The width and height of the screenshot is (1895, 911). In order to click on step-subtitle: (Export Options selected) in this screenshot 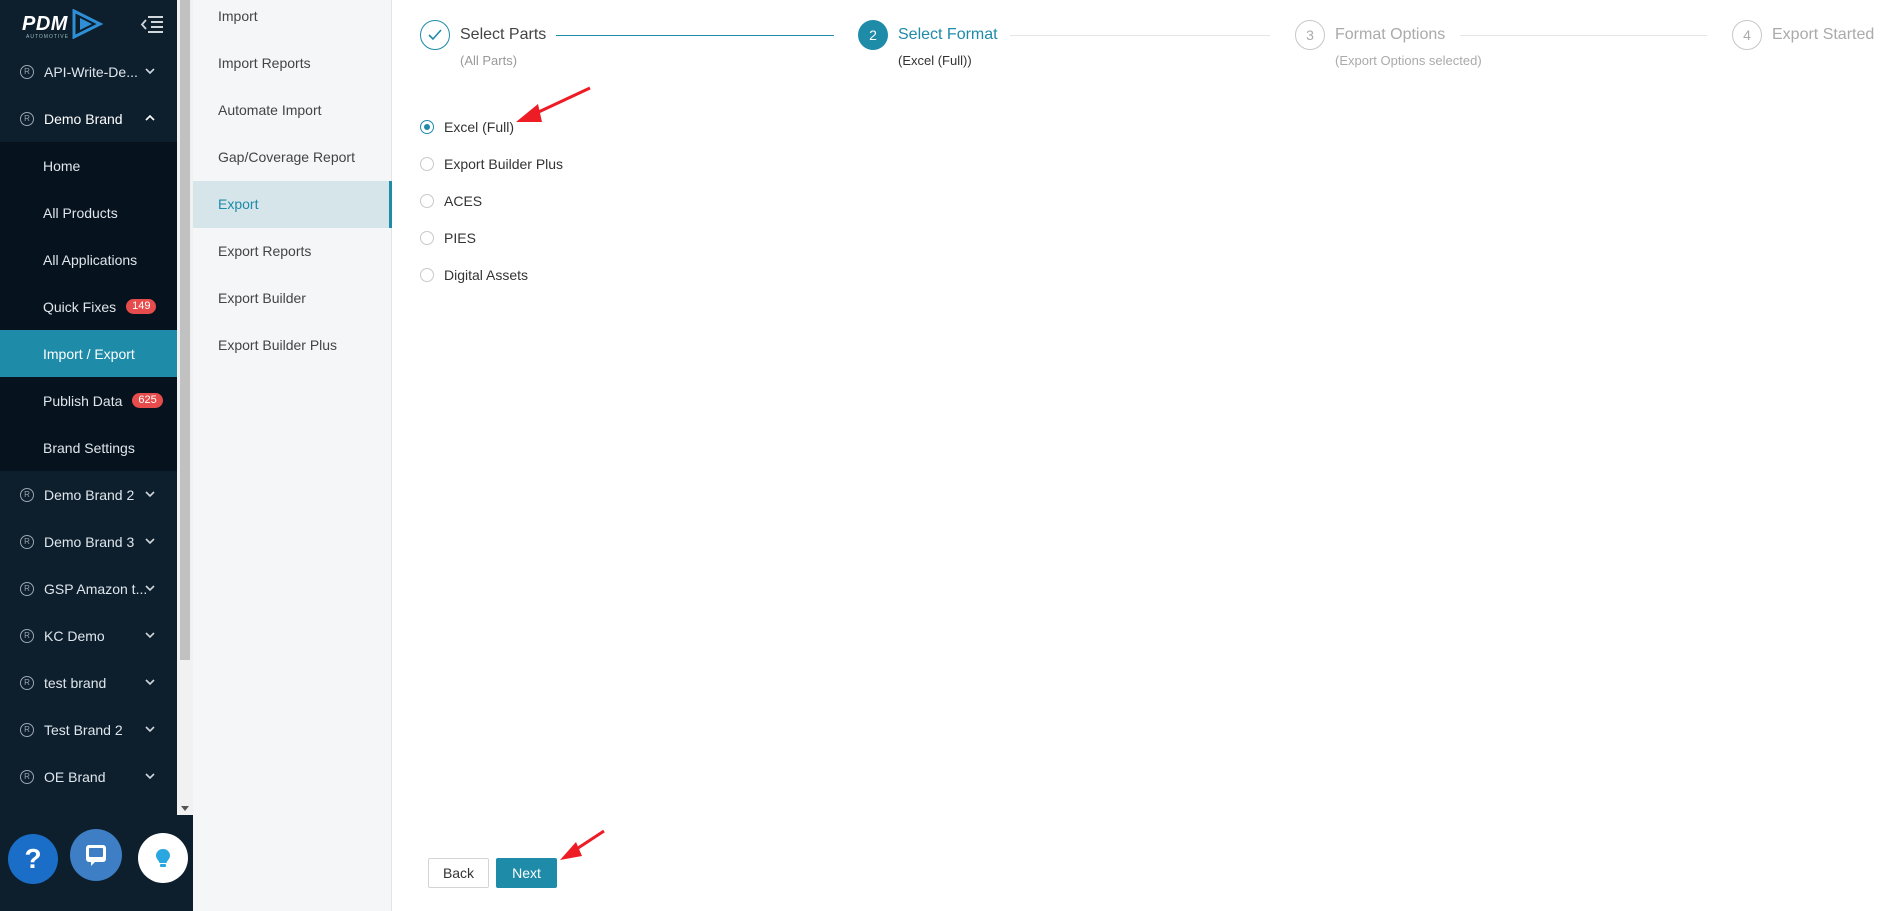, I will do `click(1408, 60)`.